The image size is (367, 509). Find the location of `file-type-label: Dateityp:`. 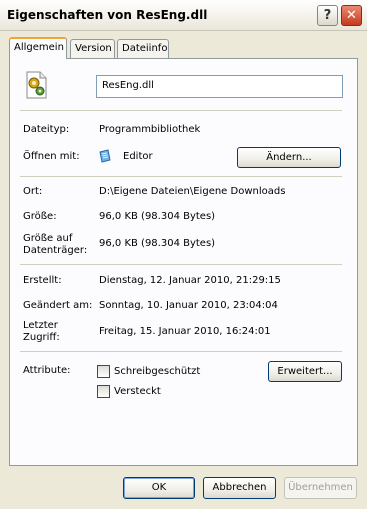

file-type-label: Dateityp: is located at coordinates (46, 129).